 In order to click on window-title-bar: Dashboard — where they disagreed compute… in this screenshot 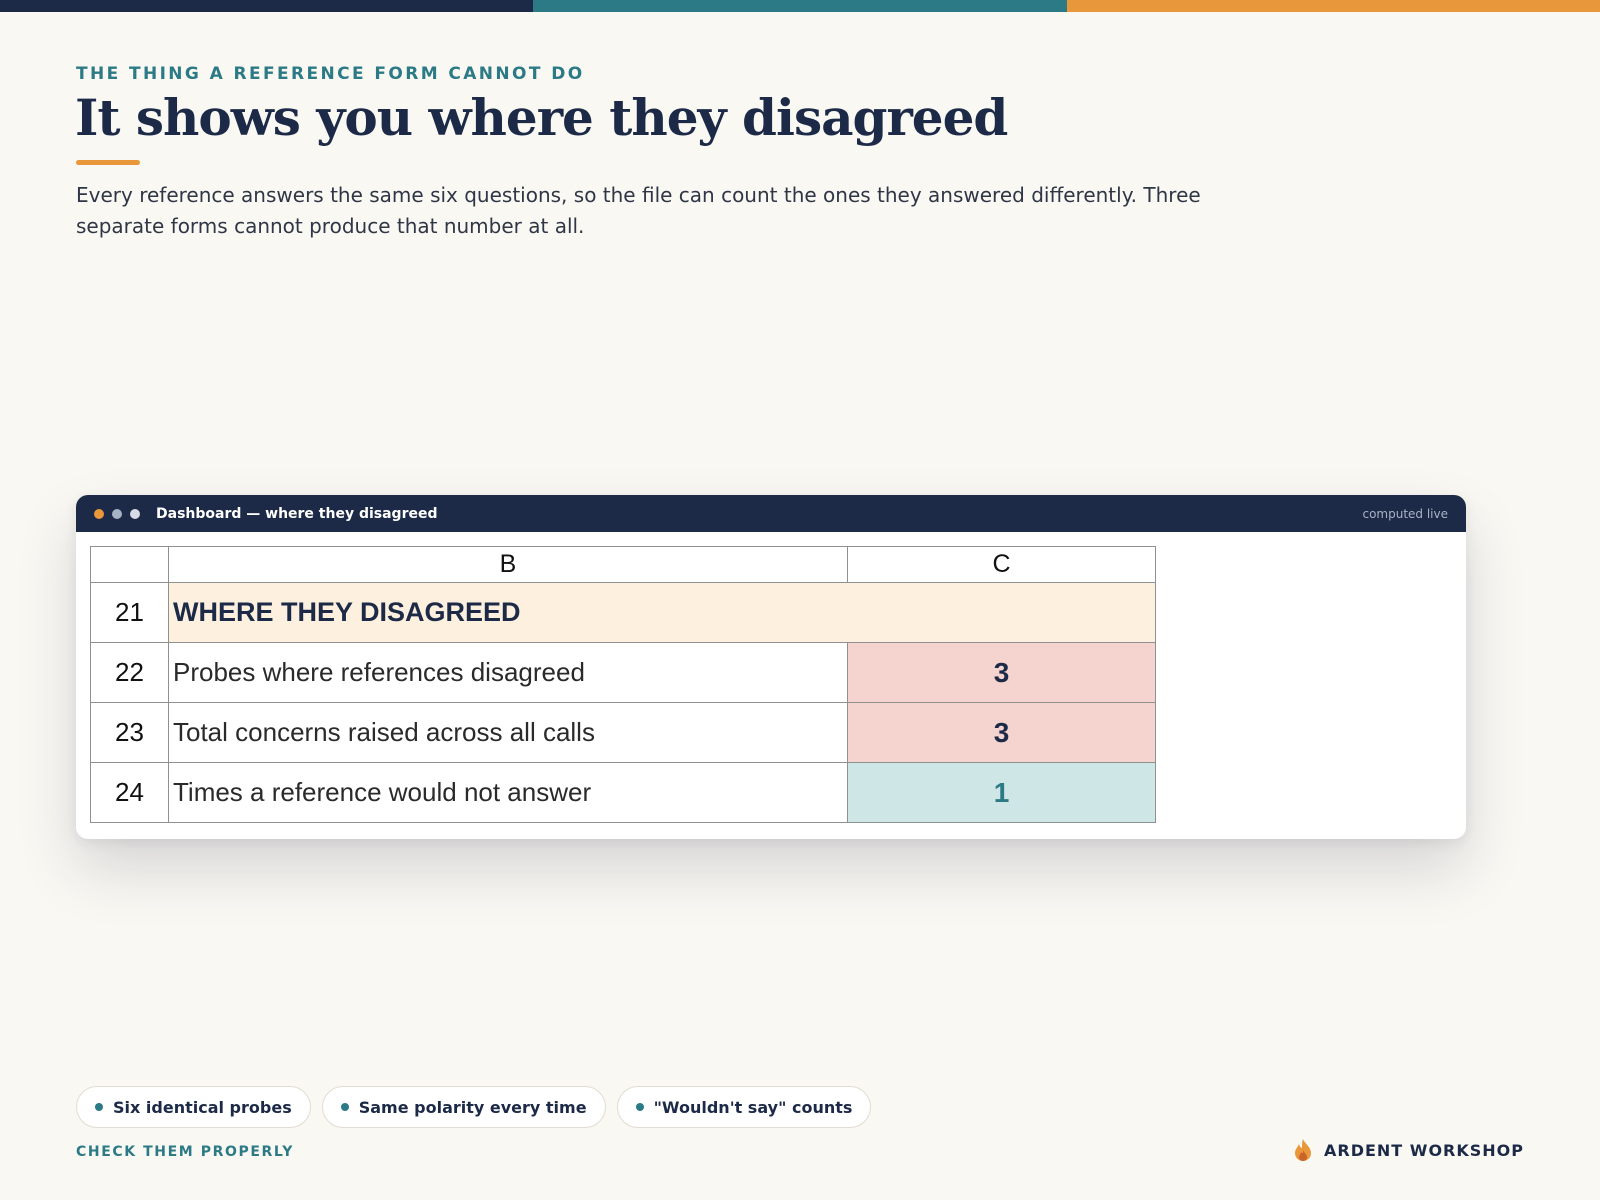, I will do `click(771, 513)`.